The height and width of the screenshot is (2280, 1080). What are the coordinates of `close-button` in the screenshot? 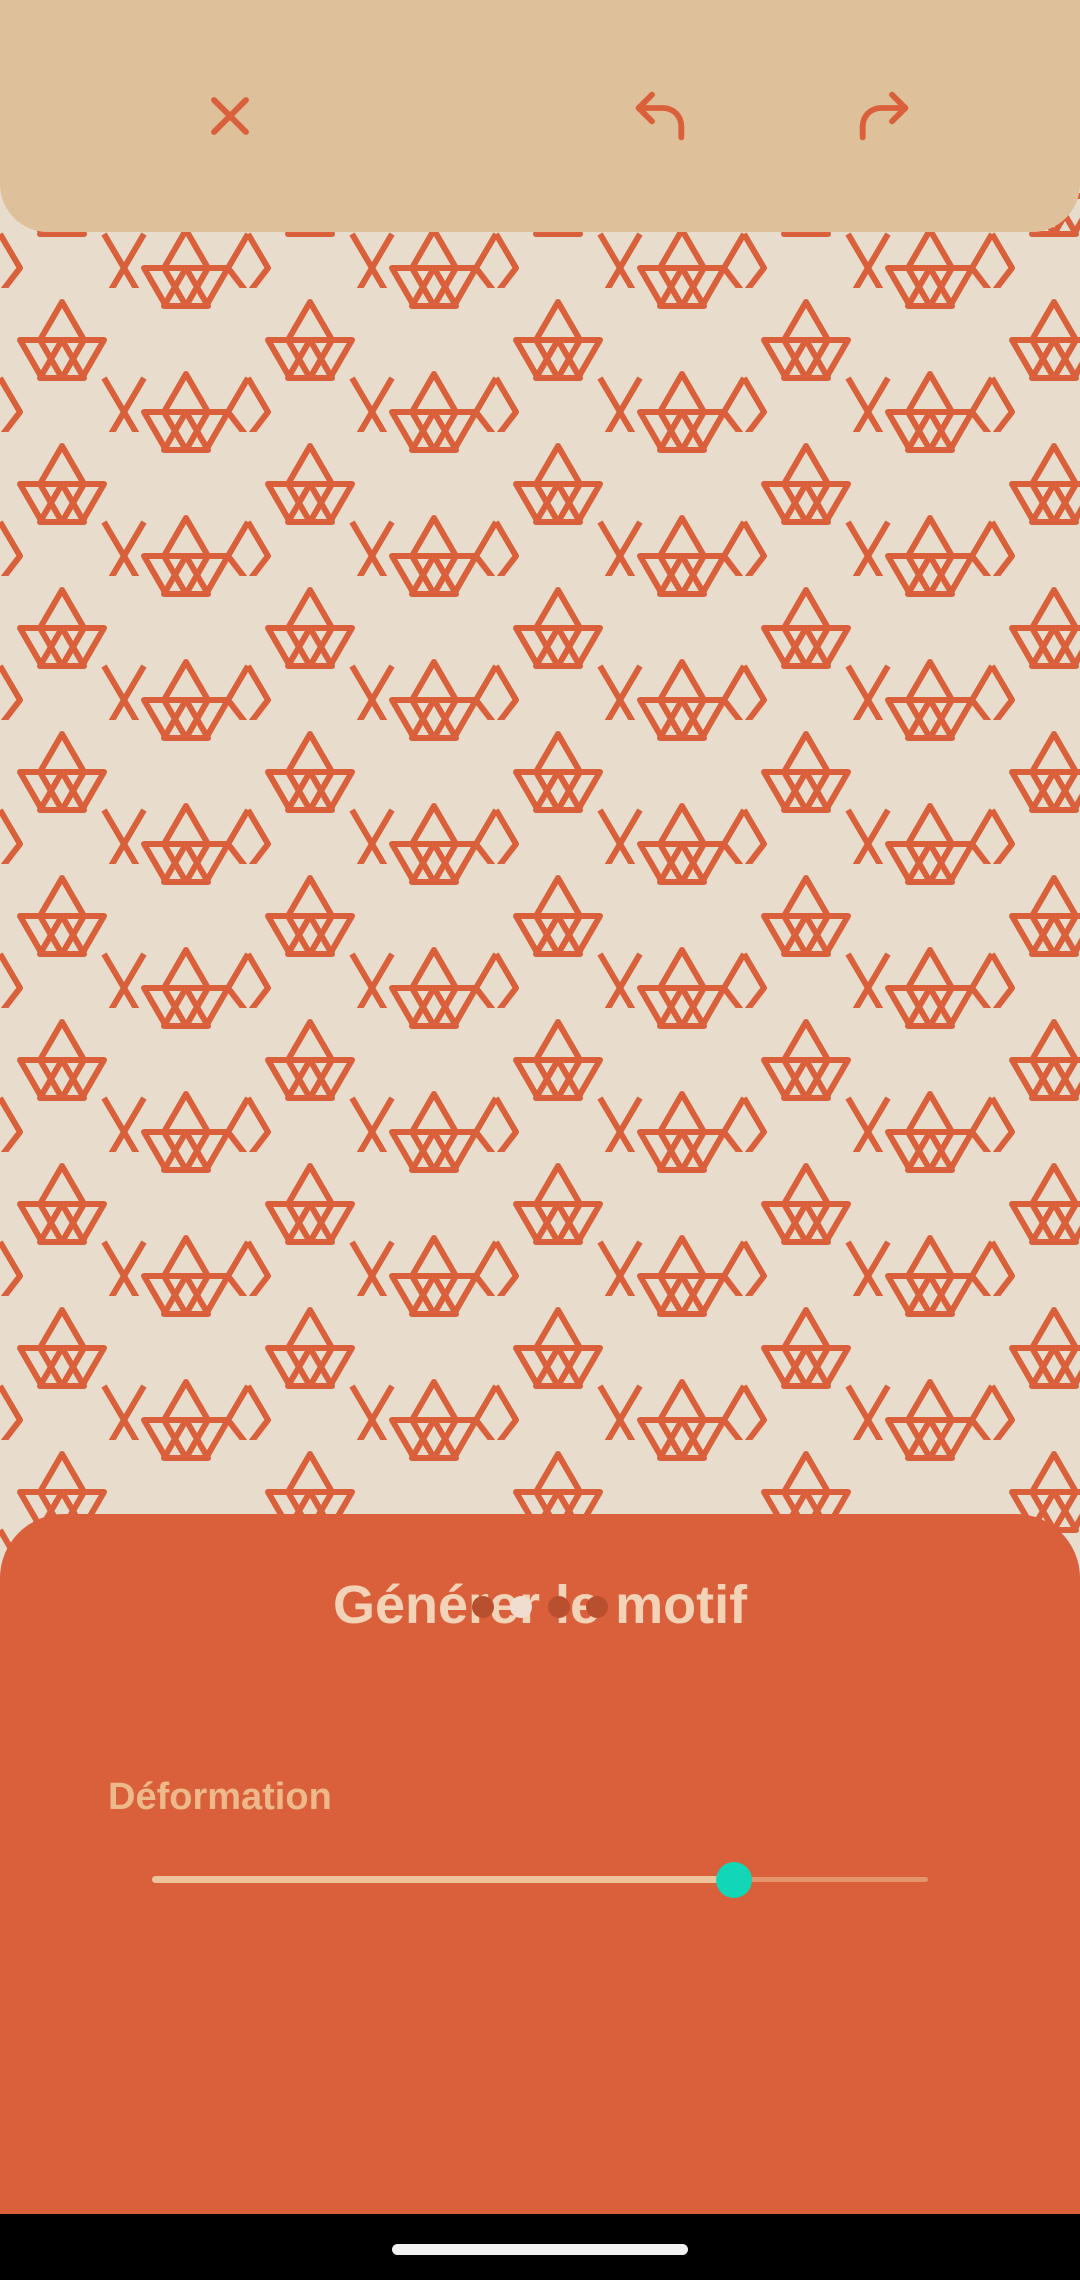 It's located at (230, 116).